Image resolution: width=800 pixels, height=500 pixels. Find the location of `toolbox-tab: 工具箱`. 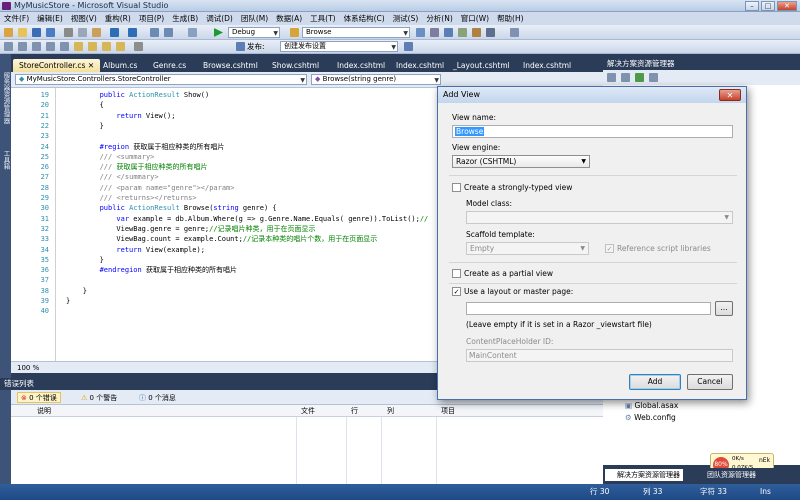

toolbox-tab: 工具箱 is located at coordinates (5, 160).